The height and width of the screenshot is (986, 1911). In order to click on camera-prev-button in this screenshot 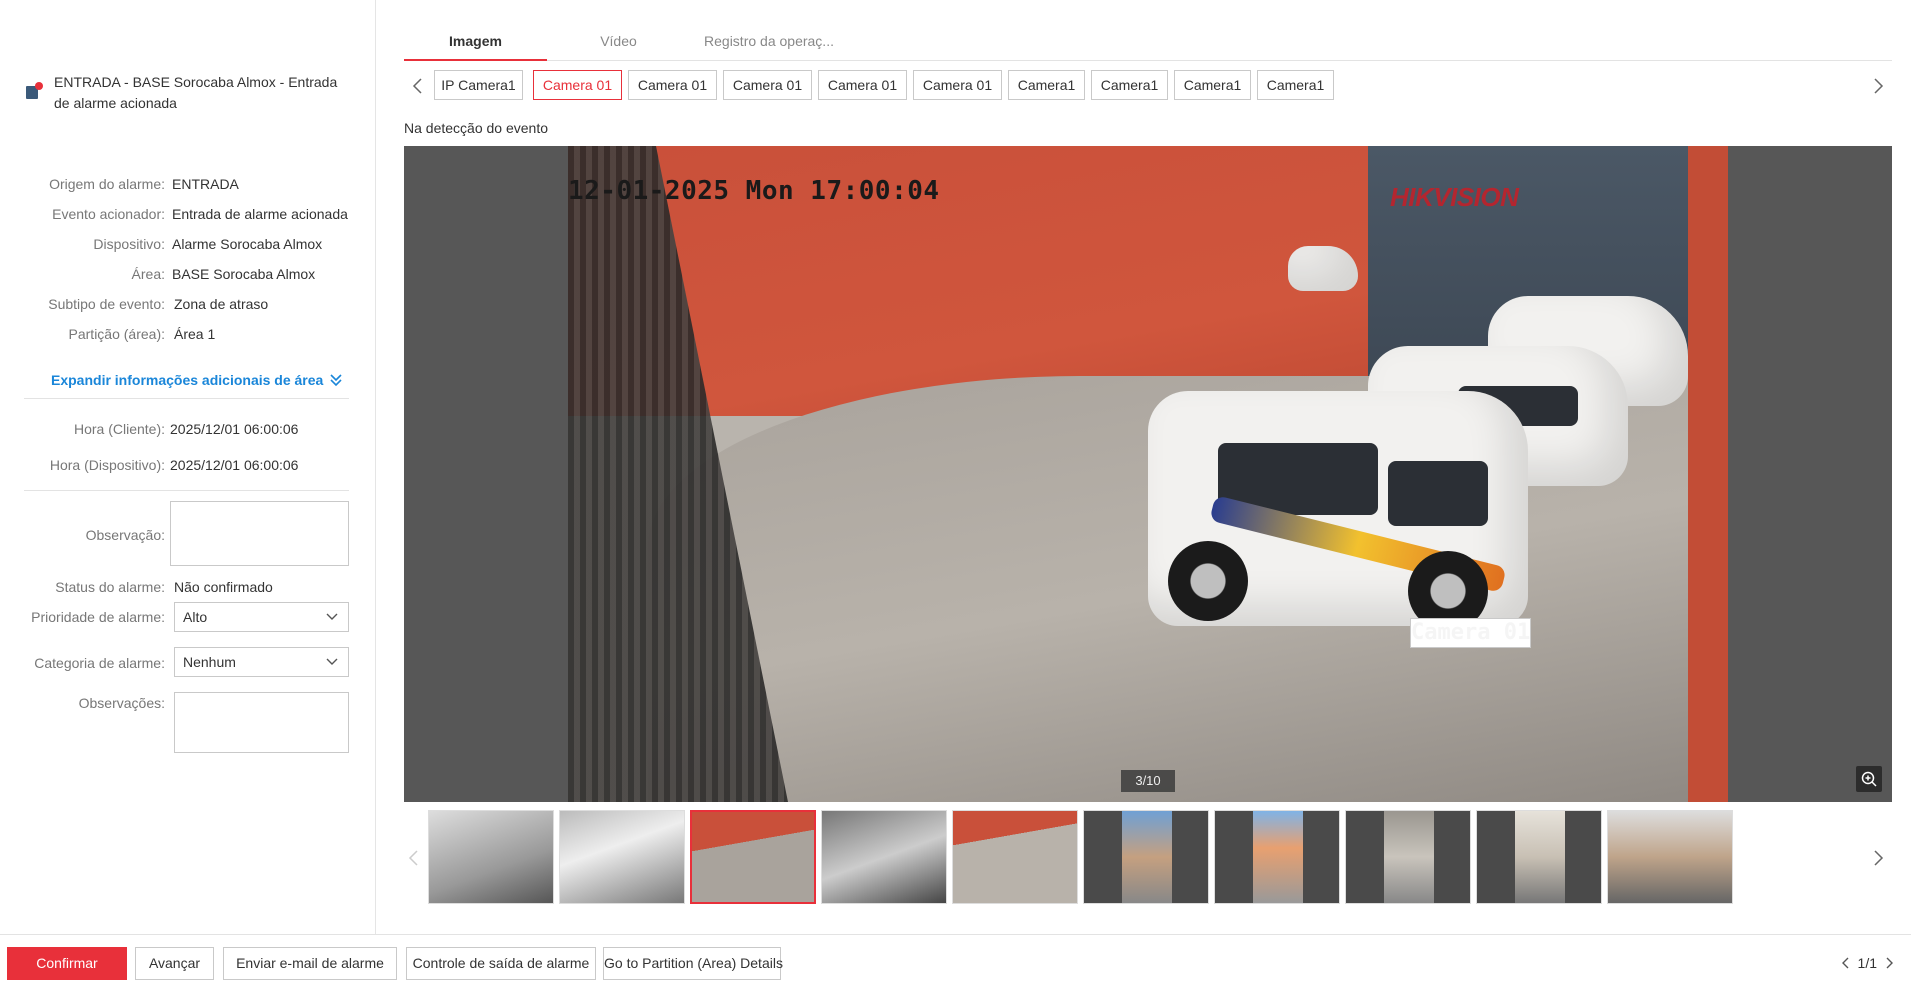, I will do `click(418, 86)`.